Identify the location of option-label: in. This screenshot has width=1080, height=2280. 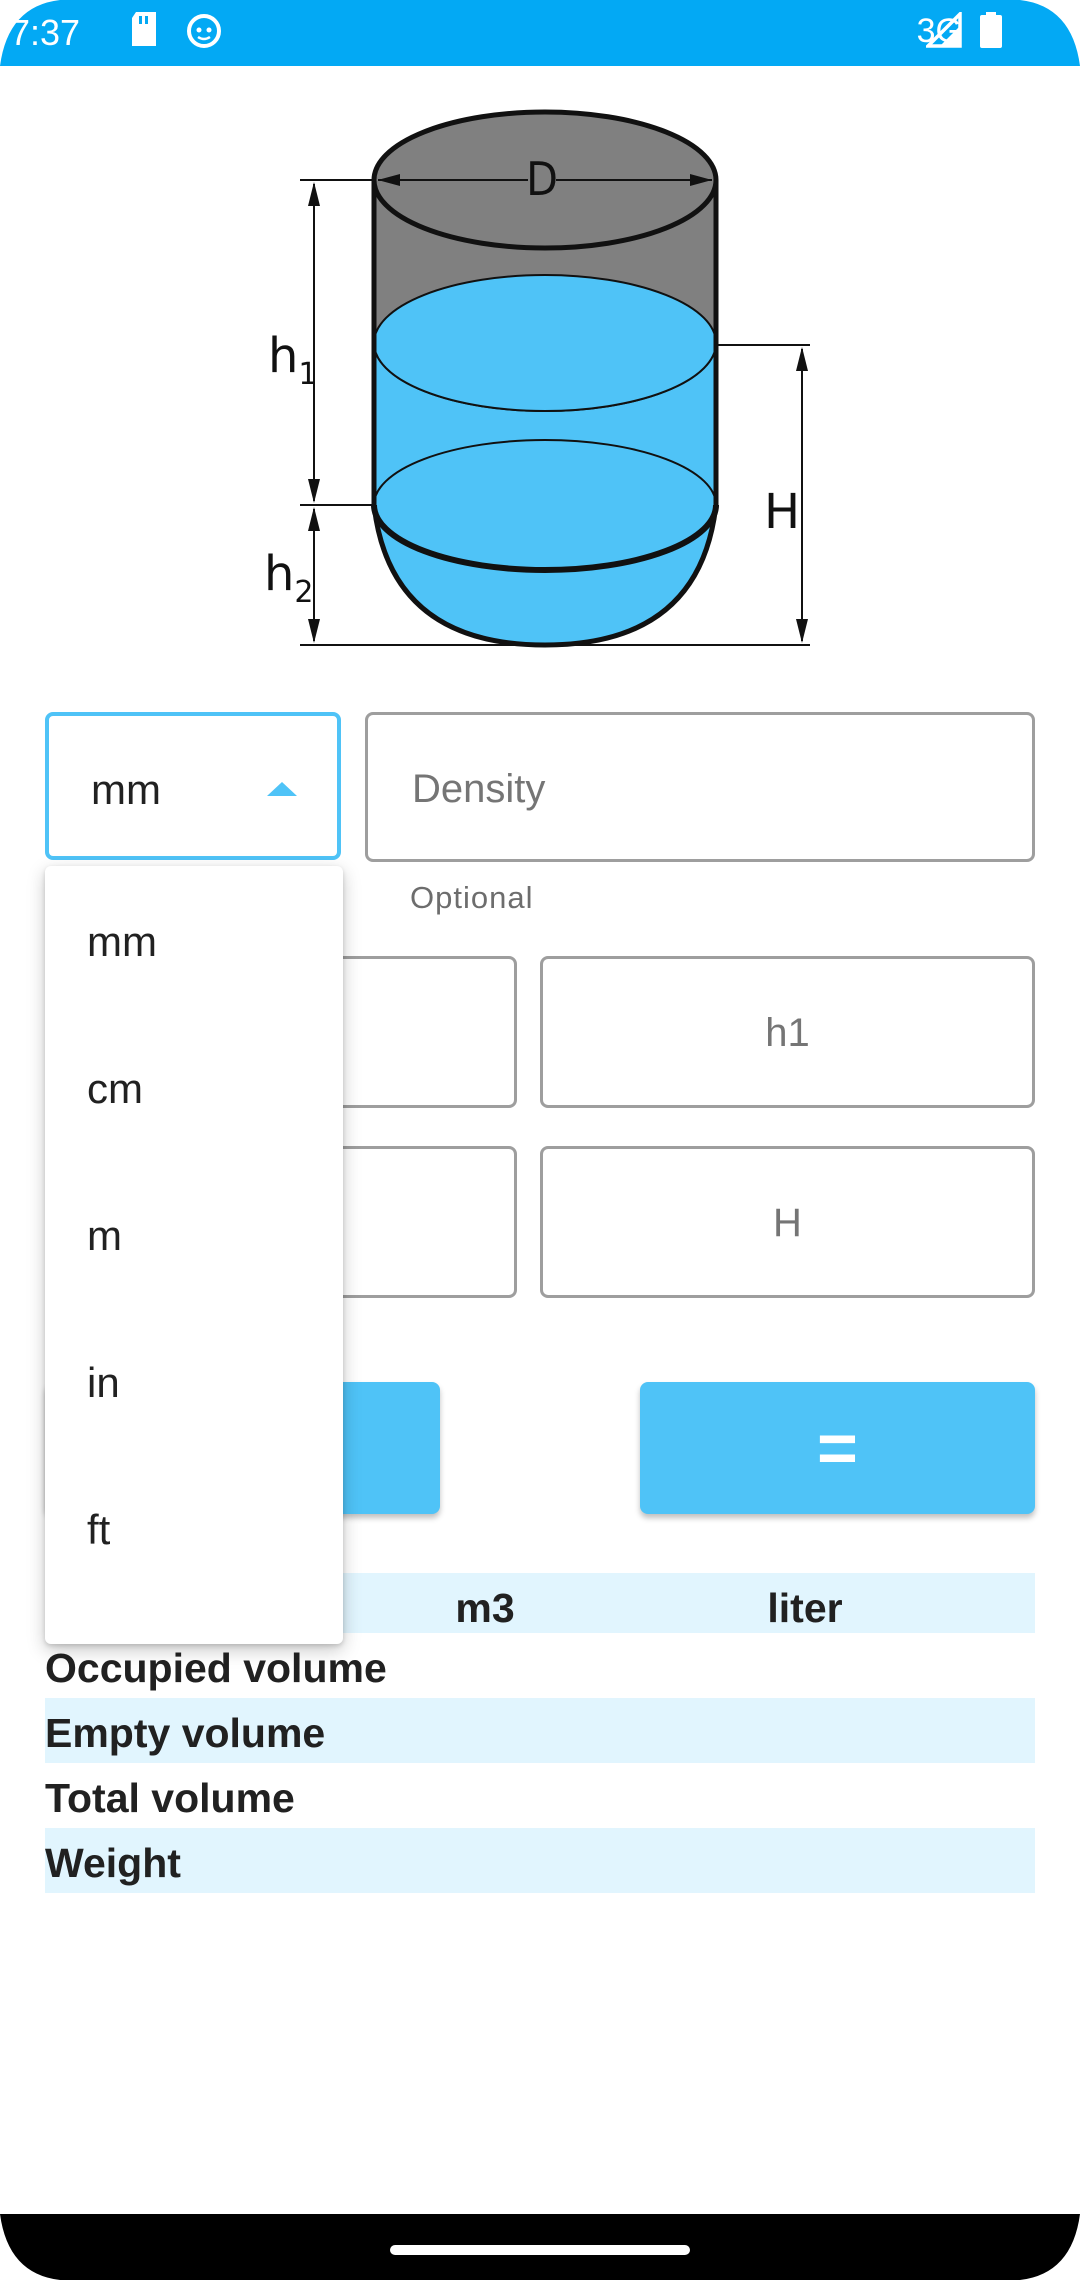
(103, 1382).